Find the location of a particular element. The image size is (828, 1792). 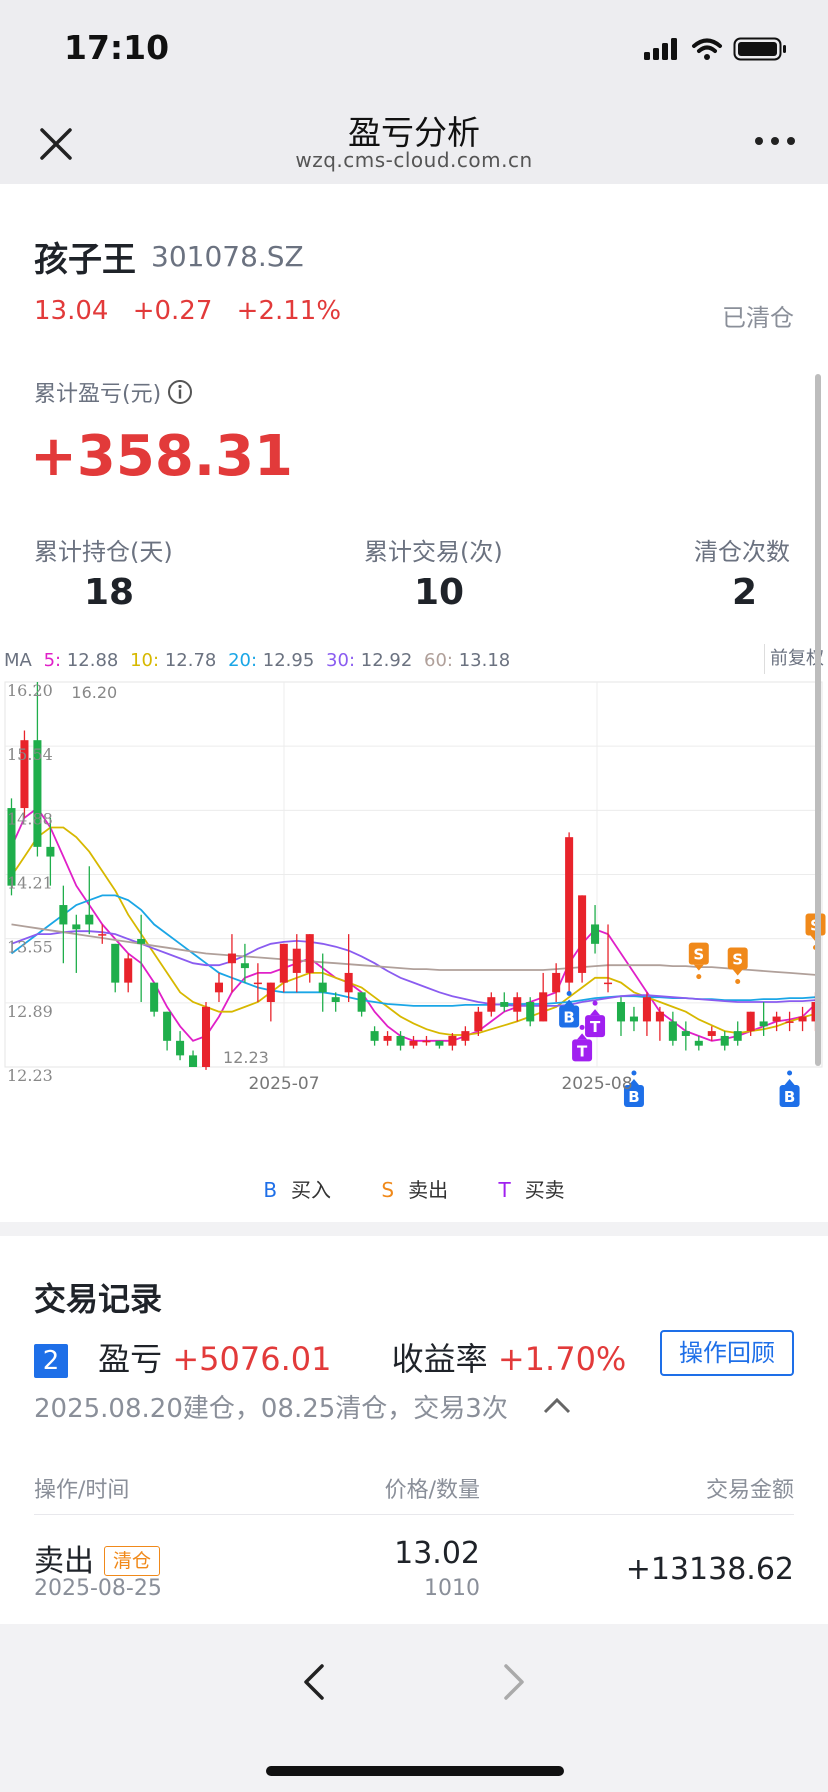

more-button is located at coordinates (775, 141).